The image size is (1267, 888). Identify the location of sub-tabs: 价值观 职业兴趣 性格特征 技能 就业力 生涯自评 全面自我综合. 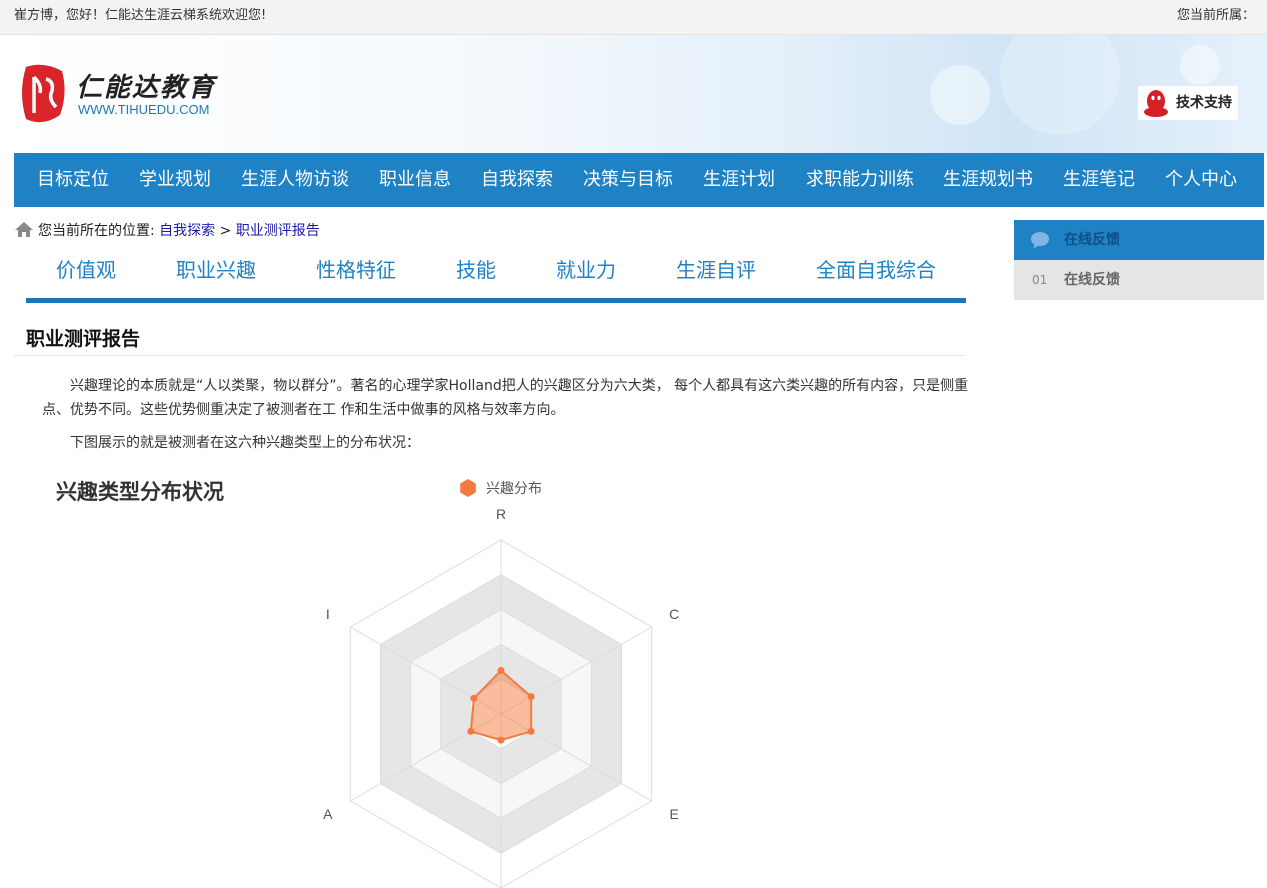
(496, 275).